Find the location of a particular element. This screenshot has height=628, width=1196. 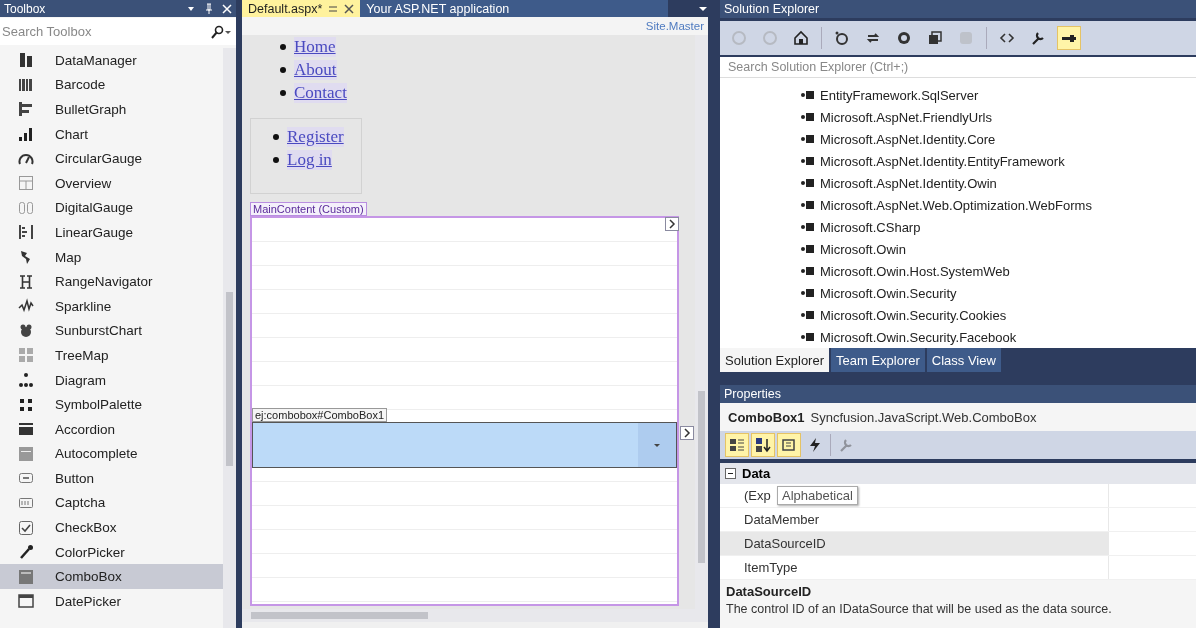

nav-link: About is located at coordinates (315, 69).